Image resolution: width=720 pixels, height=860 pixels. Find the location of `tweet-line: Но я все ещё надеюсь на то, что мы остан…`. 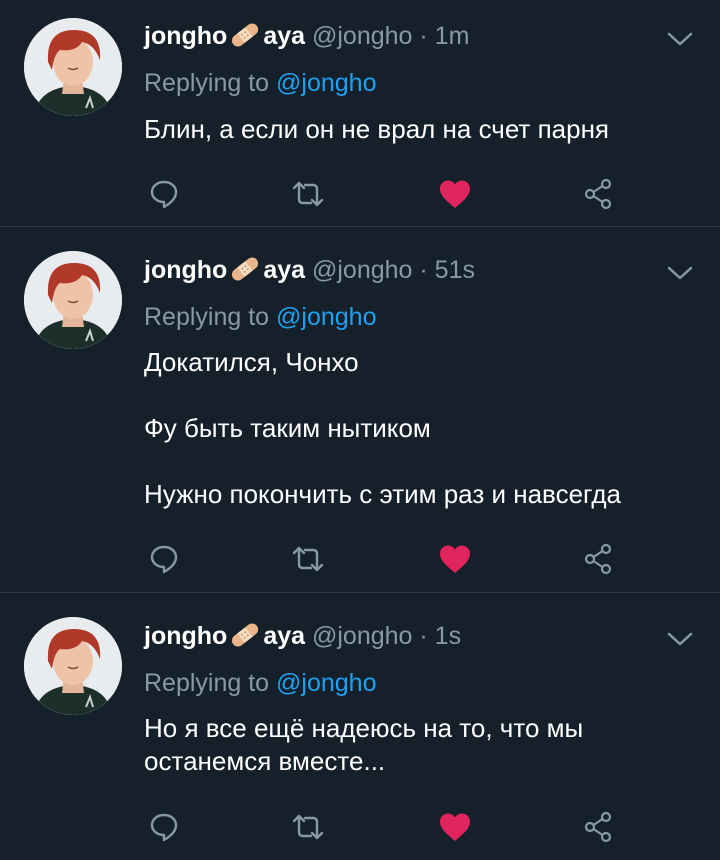

tweet-line: Но я все ещё надеюсь на то, что мы остан… is located at coordinates (364, 744).